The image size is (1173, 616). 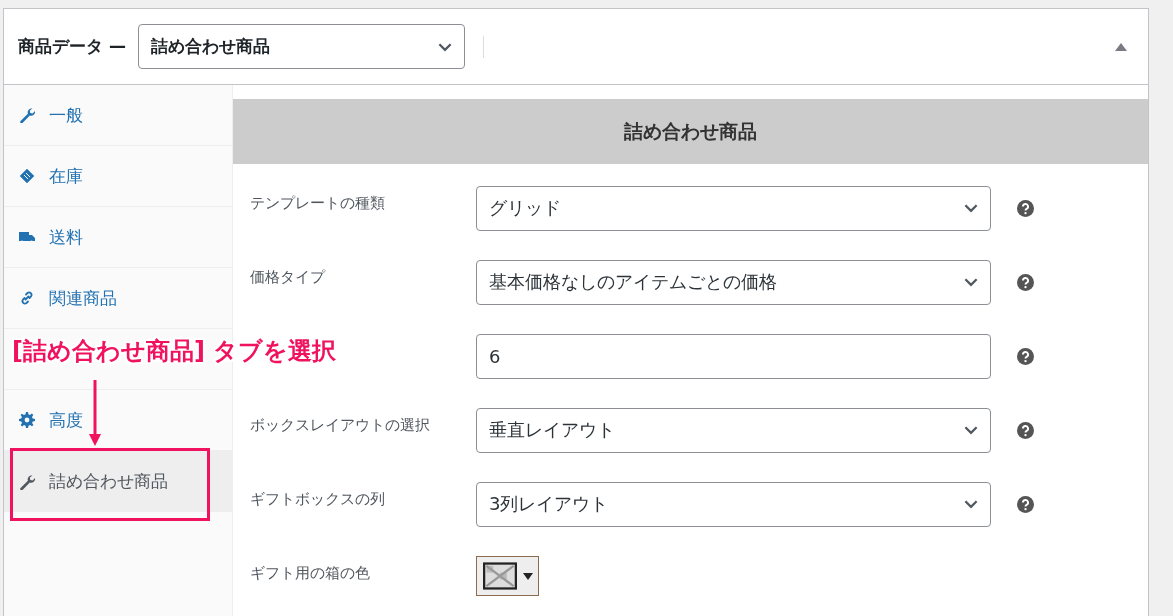 I want to click on sidebar-tab: 送料, so click(x=118, y=237).